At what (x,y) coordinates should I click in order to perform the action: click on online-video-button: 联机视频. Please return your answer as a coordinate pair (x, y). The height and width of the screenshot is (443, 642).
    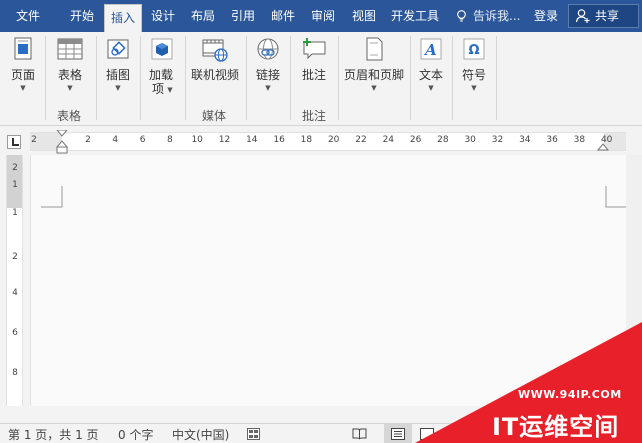
    Looking at the image, I should click on (215, 67).